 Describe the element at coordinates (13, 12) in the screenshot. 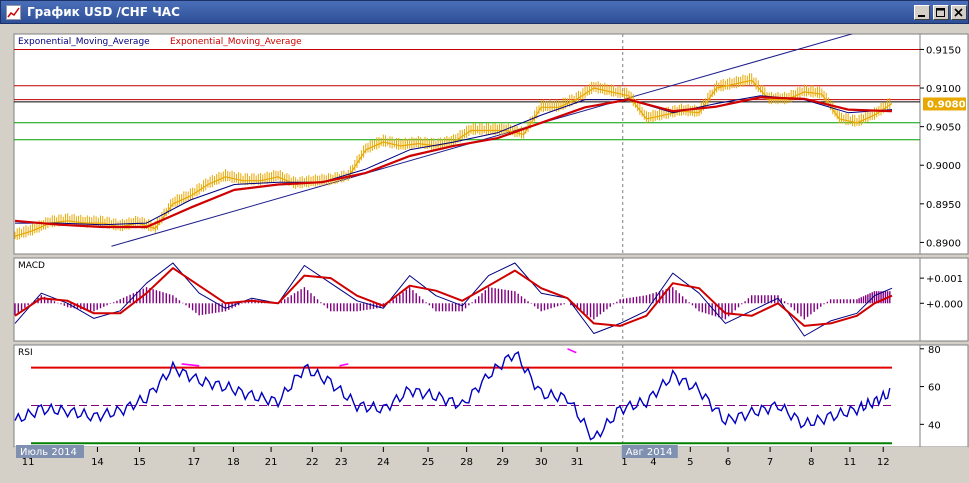

I see `chart-app-icon` at that location.